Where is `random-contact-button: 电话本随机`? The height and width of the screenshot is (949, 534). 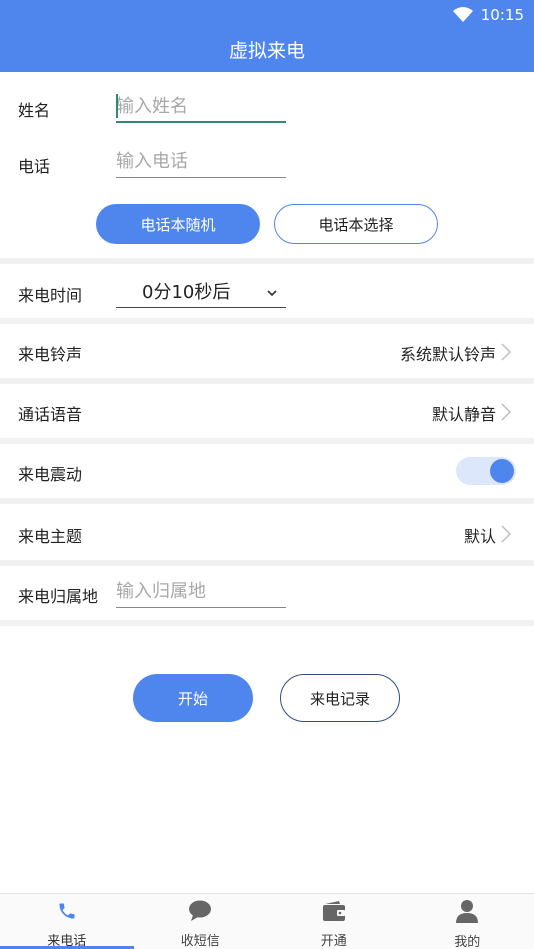 random-contact-button: 电话本随机 is located at coordinates (178, 224).